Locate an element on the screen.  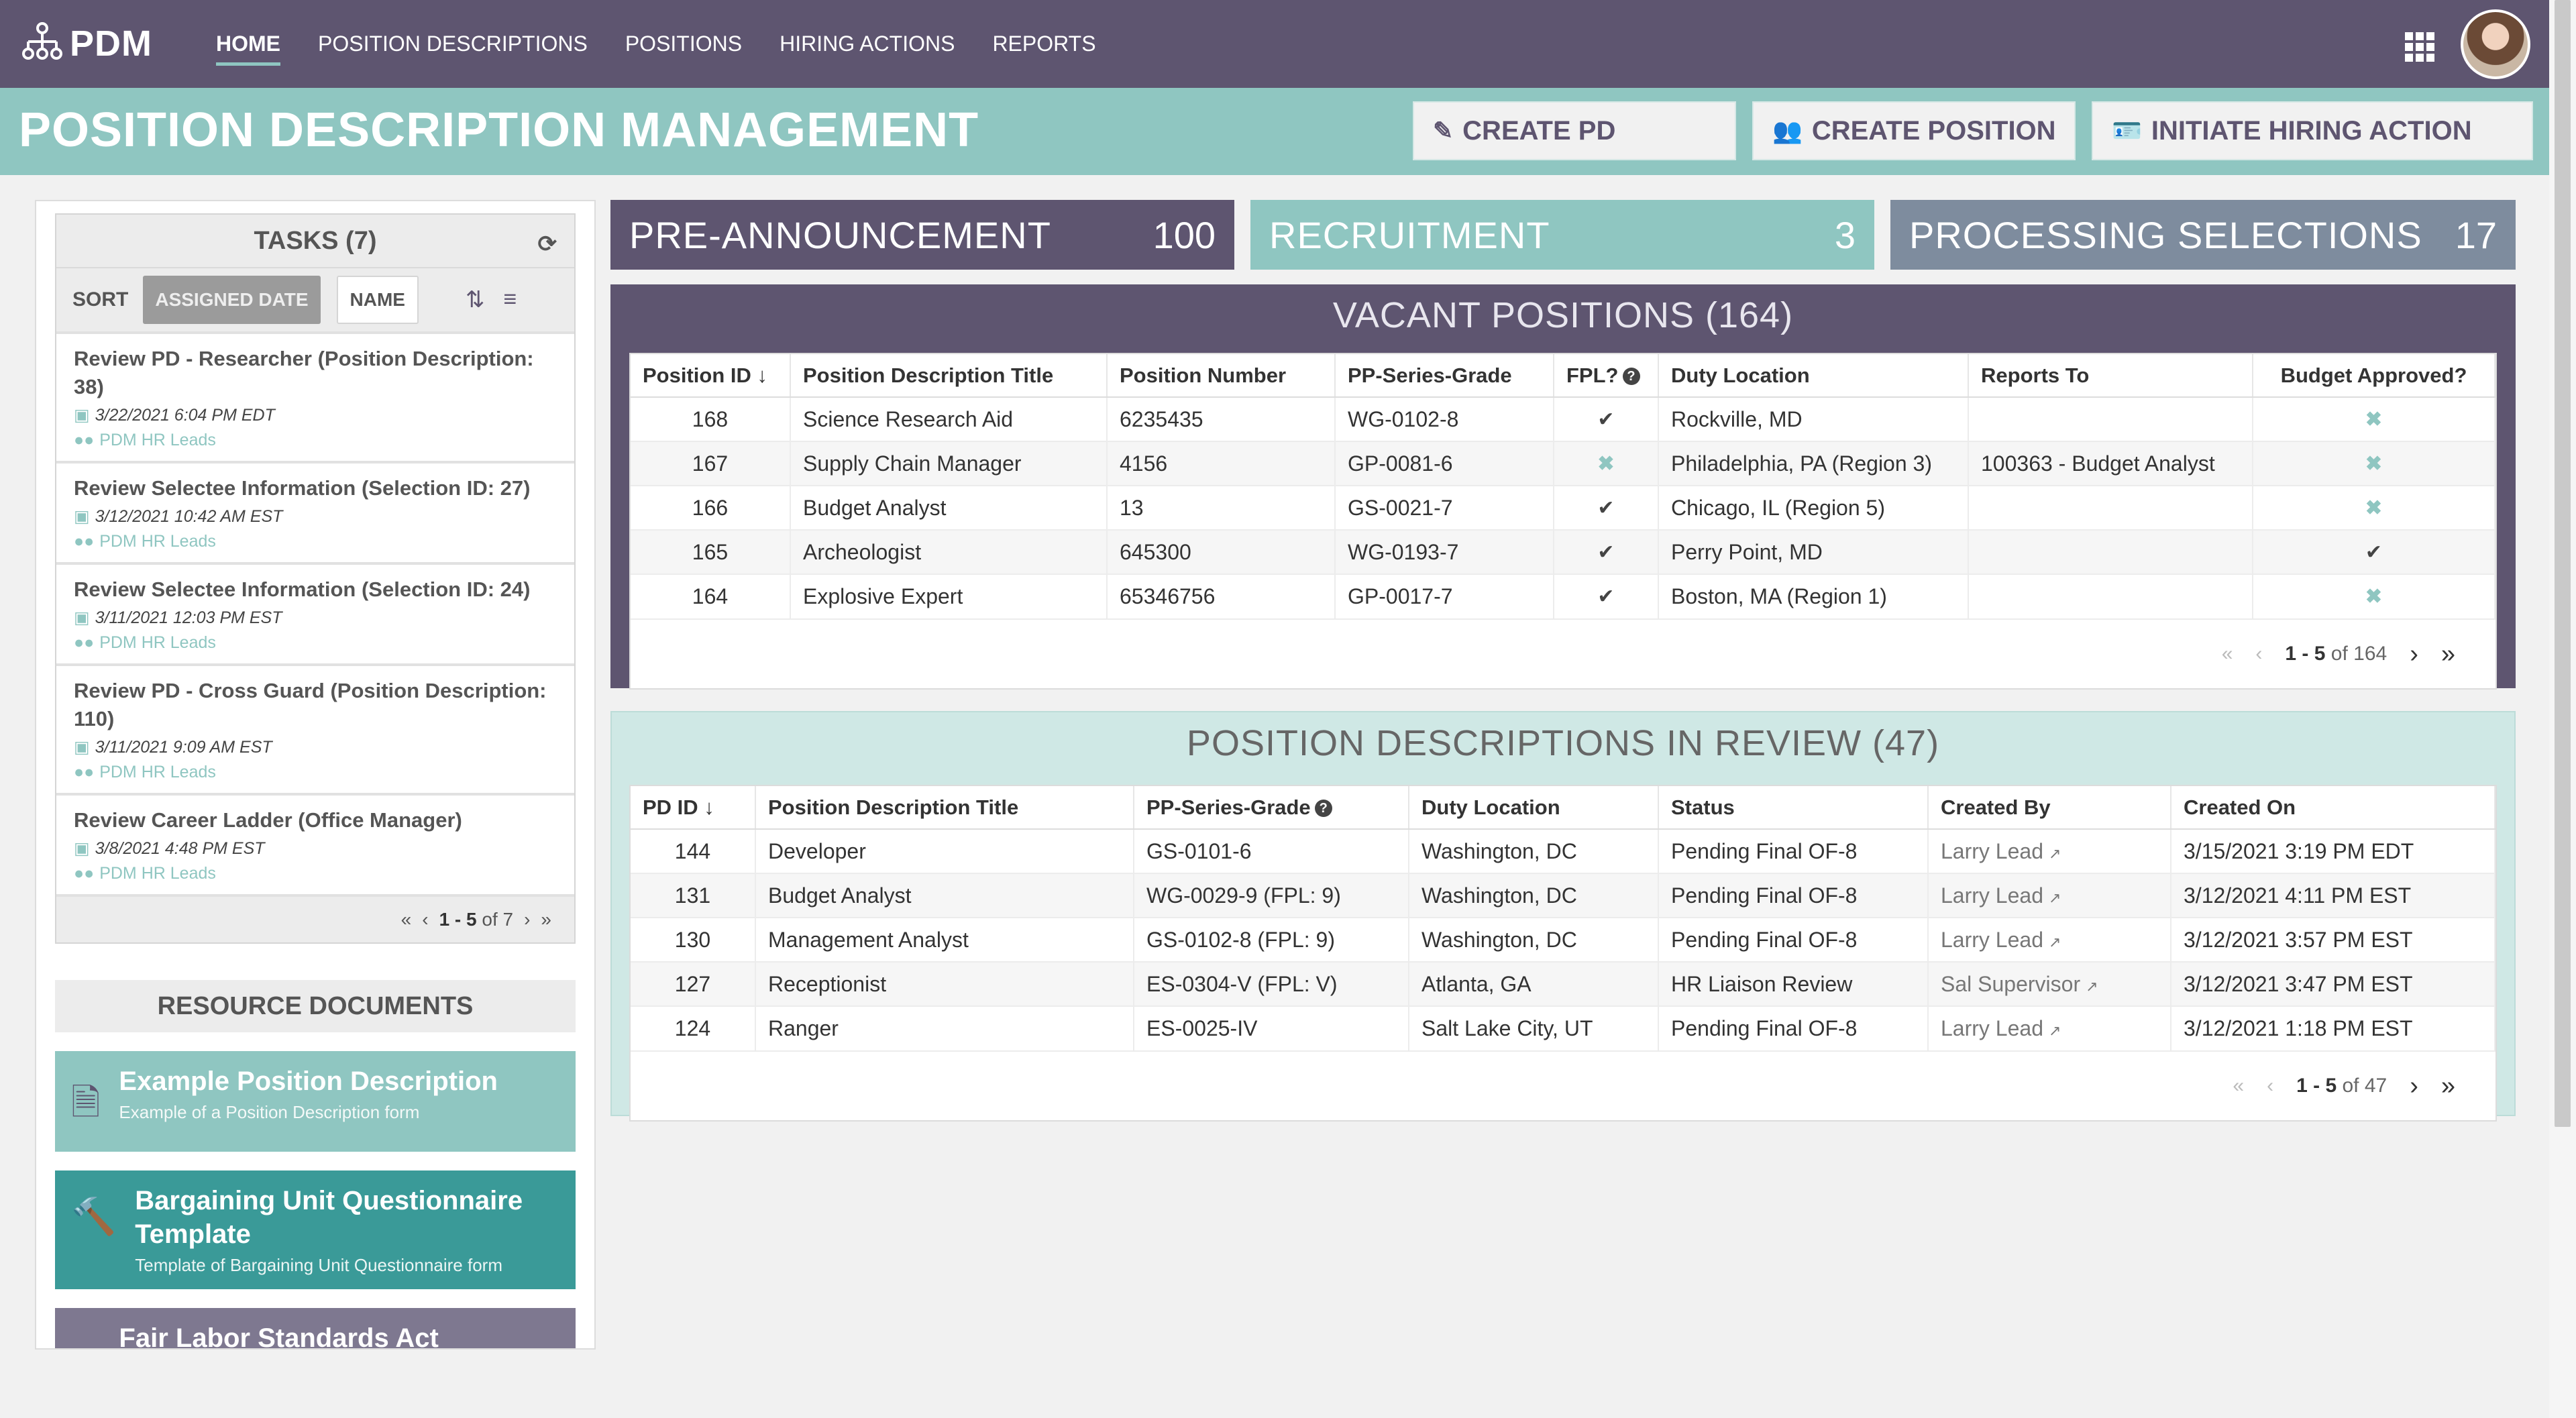
sort-assigned-date-button: ASSIGNED DATE is located at coordinates (232, 300).